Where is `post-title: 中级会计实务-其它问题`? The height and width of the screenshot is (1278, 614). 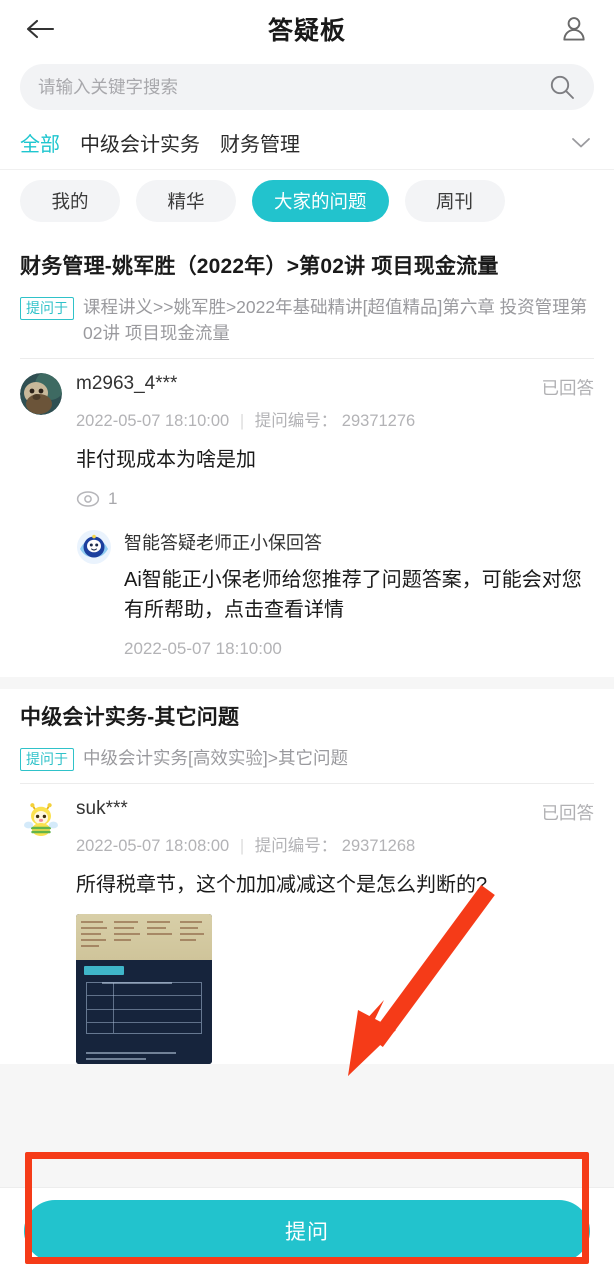
post-title: 中级会计实务-其它问题 is located at coordinates (307, 718).